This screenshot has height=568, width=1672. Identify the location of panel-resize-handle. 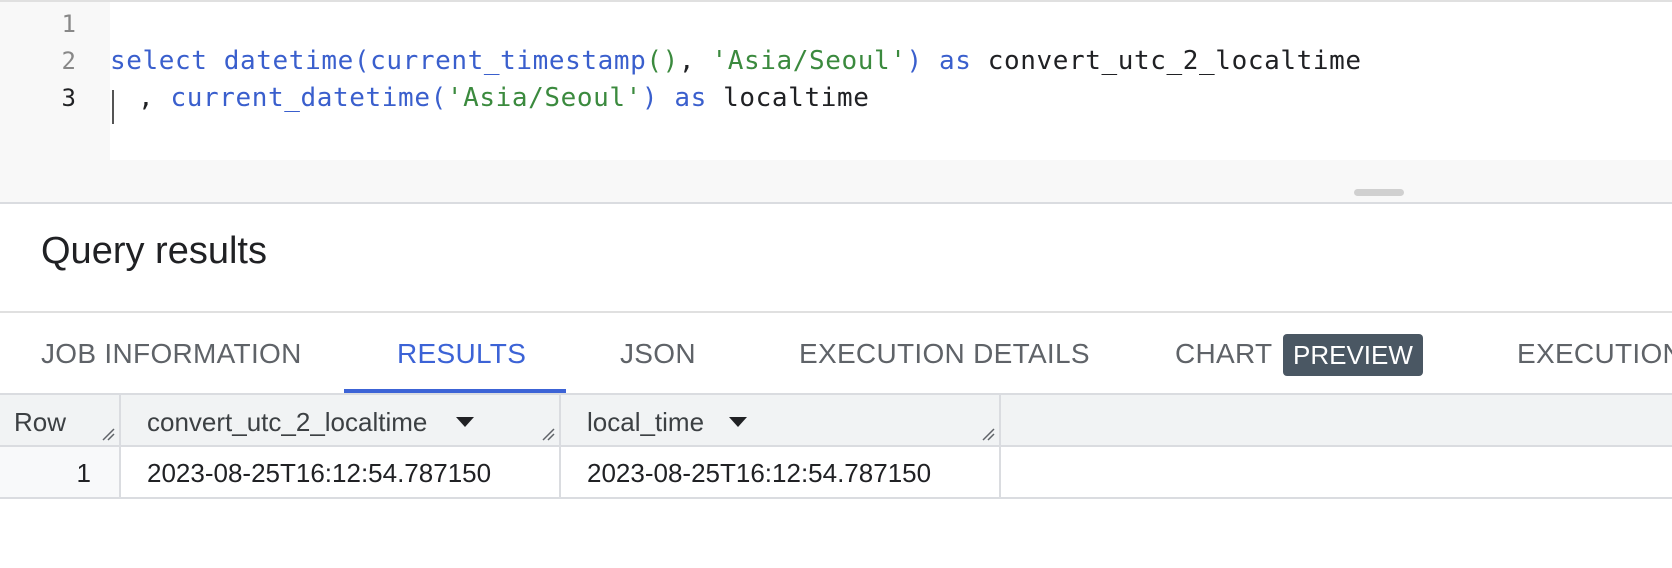
(1379, 192).